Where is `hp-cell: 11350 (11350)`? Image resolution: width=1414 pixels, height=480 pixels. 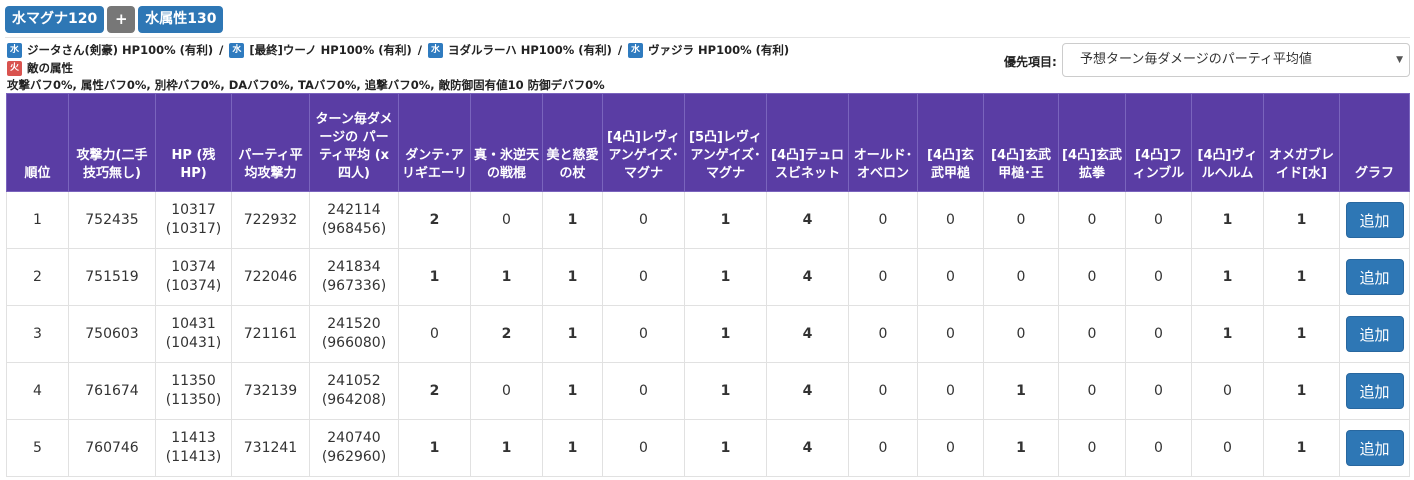 hp-cell: 11350 (11350) is located at coordinates (193, 391).